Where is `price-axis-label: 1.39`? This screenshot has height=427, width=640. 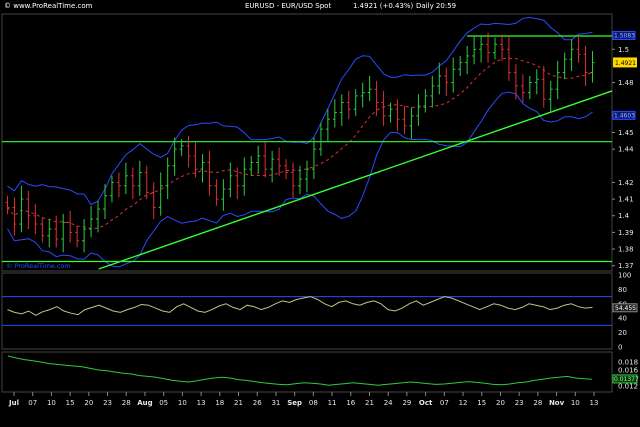 price-axis-label: 1.39 is located at coordinates (626, 233).